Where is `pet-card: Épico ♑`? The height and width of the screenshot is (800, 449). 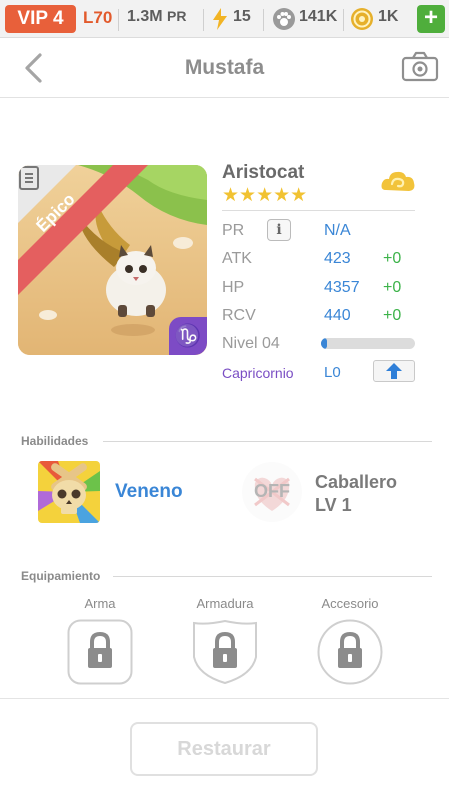 pet-card: Épico ♑ is located at coordinates (112, 260).